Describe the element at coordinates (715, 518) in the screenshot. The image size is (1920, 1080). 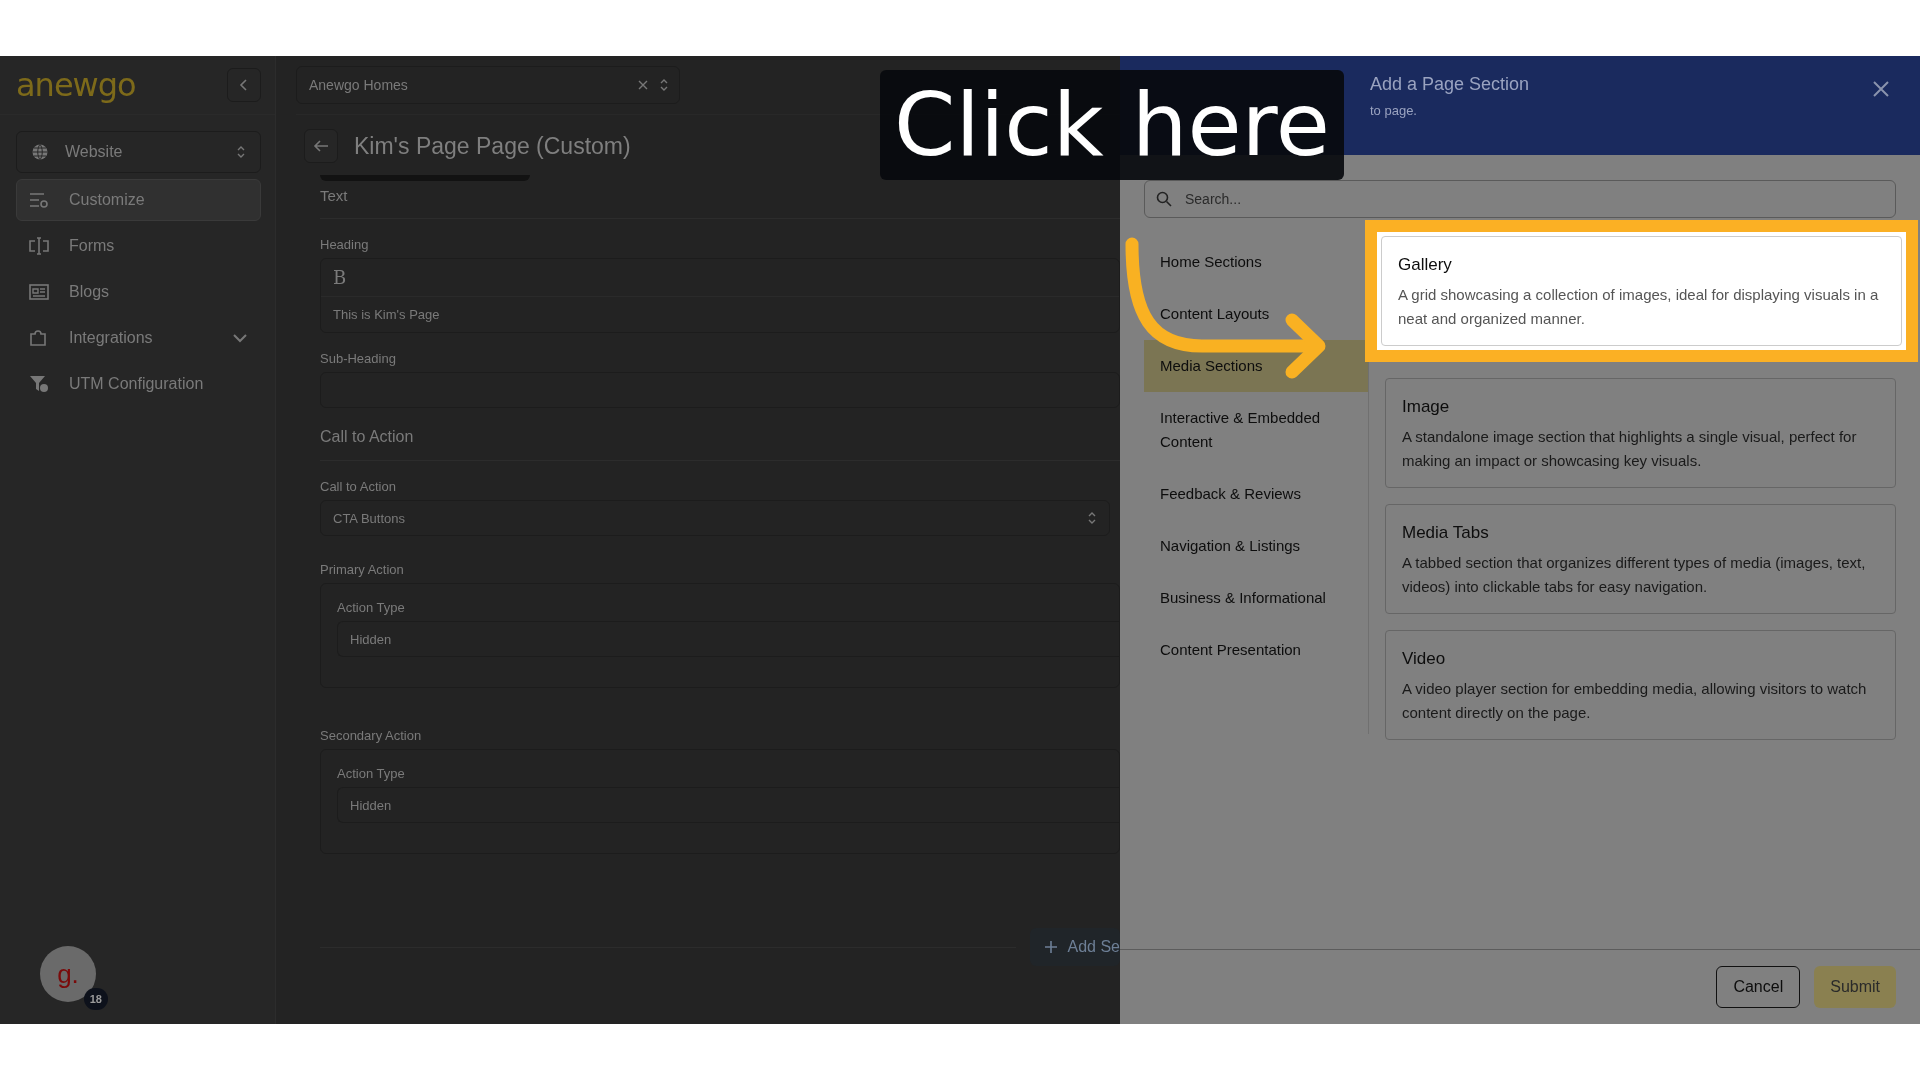
I see `cta-select: CTA Buttons` at that location.